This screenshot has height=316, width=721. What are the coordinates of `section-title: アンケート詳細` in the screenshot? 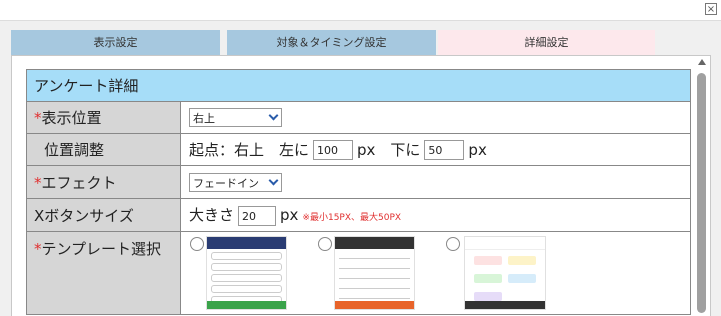 It's located at (358, 85).